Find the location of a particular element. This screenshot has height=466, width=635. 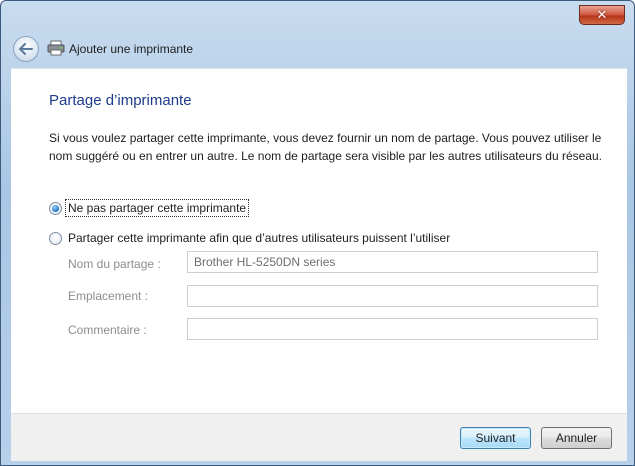

window-title: Ajouter une imprimante is located at coordinates (131, 49).